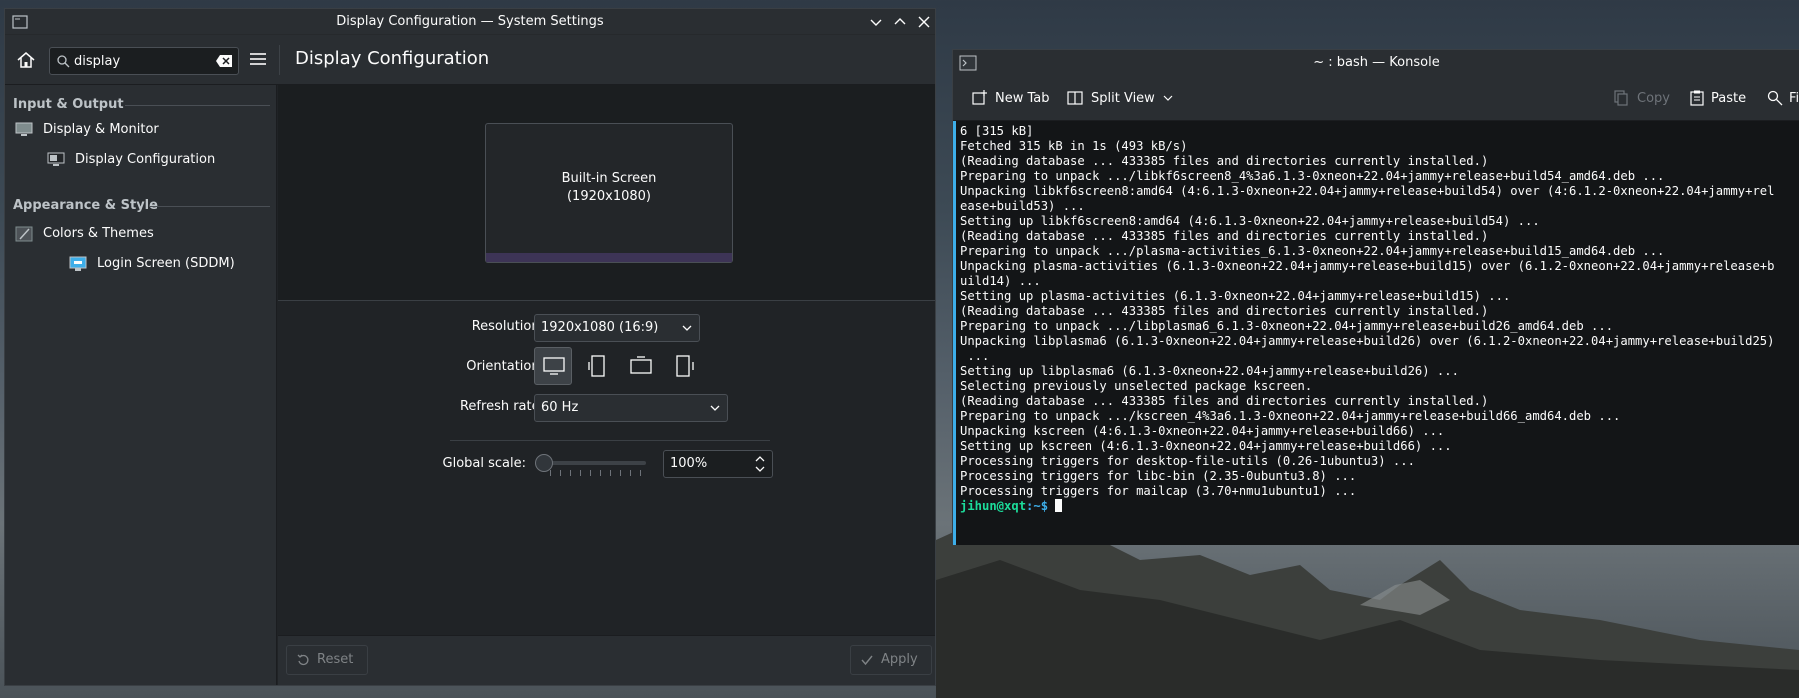 The image size is (1799, 698). Describe the element at coordinates (593, 463) in the screenshot. I see `global-scale-slider-track` at that location.